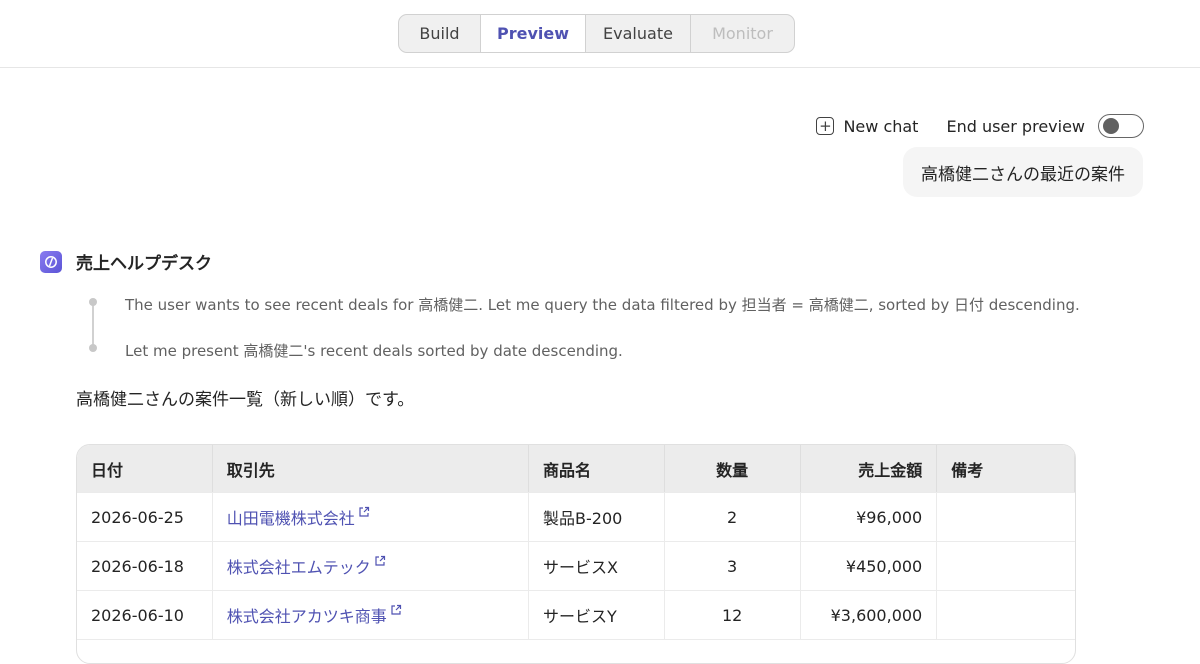 Image resolution: width=1200 pixels, height=664 pixels. Describe the element at coordinates (825, 126) in the screenshot. I see `plus-square-icon: +` at that location.